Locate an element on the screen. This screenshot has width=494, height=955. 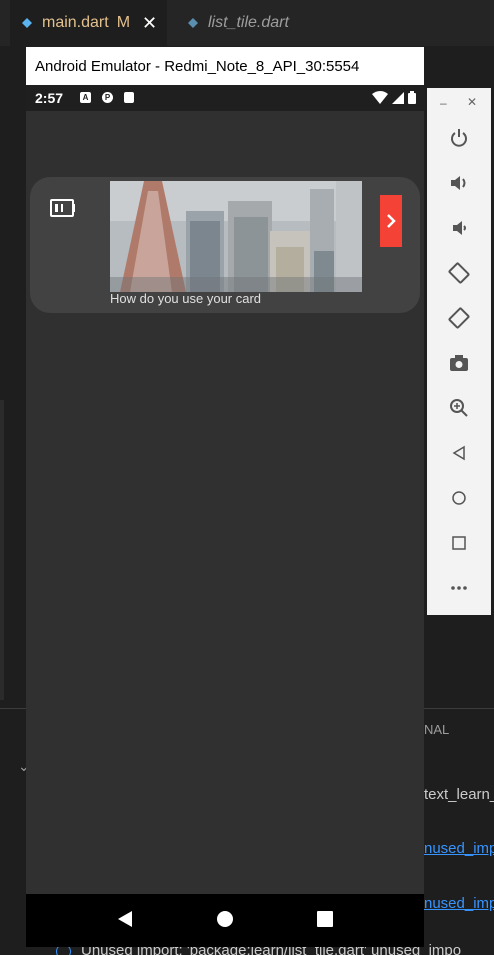
more-icon is located at coordinates (459, 588).